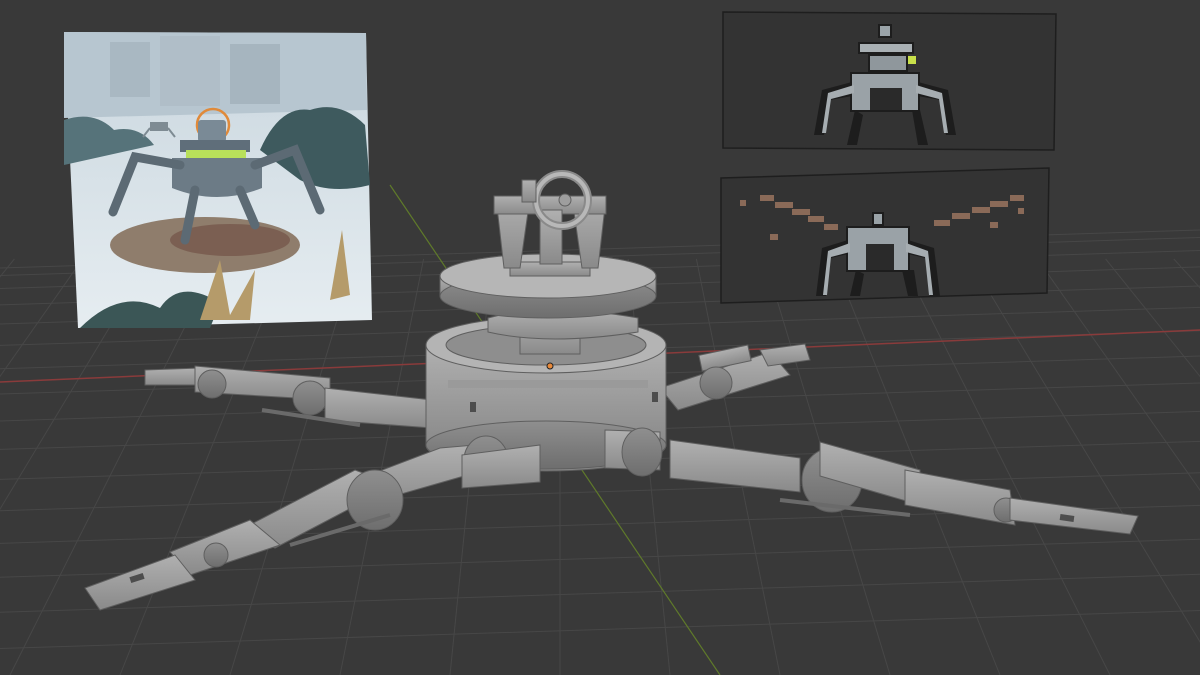 This screenshot has width=1200, height=675. What do you see at coordinates (218, 180) in the screenshot?
I see `concept-art-reference` at bounding box center [218, 180].